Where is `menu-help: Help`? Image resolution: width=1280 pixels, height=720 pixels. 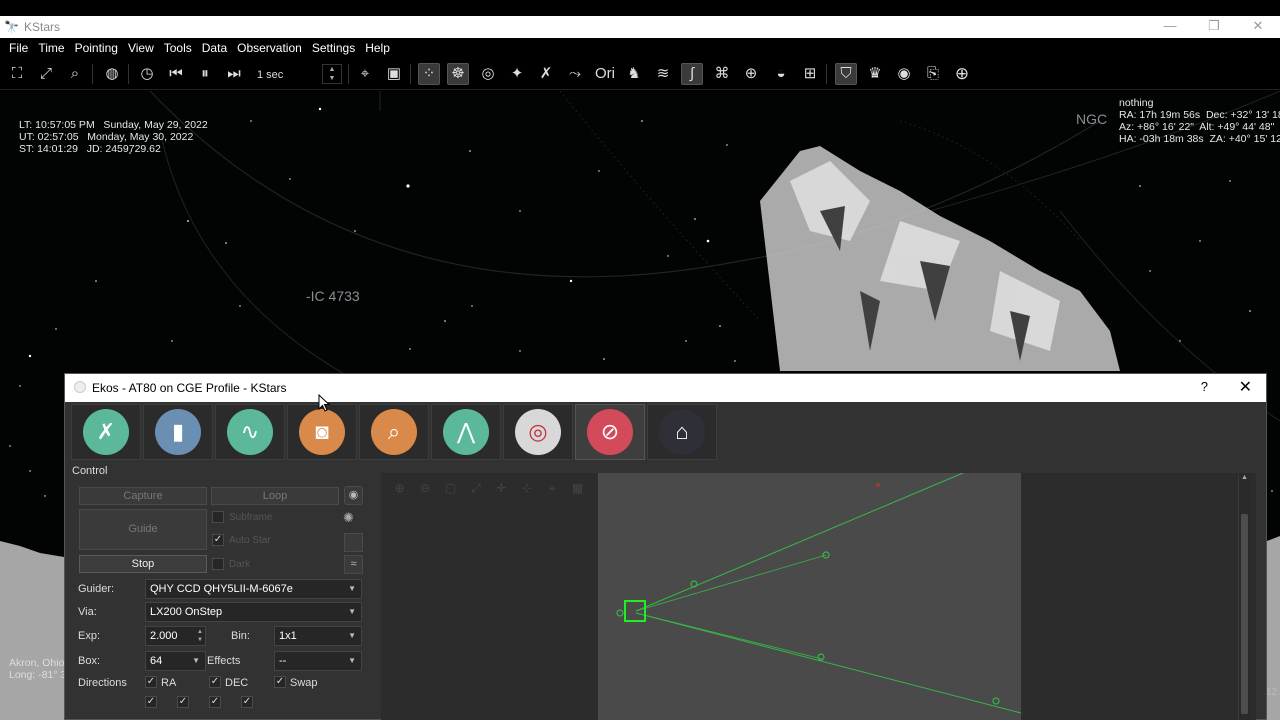
menu-help: Help is located at coordinates (377, 48).